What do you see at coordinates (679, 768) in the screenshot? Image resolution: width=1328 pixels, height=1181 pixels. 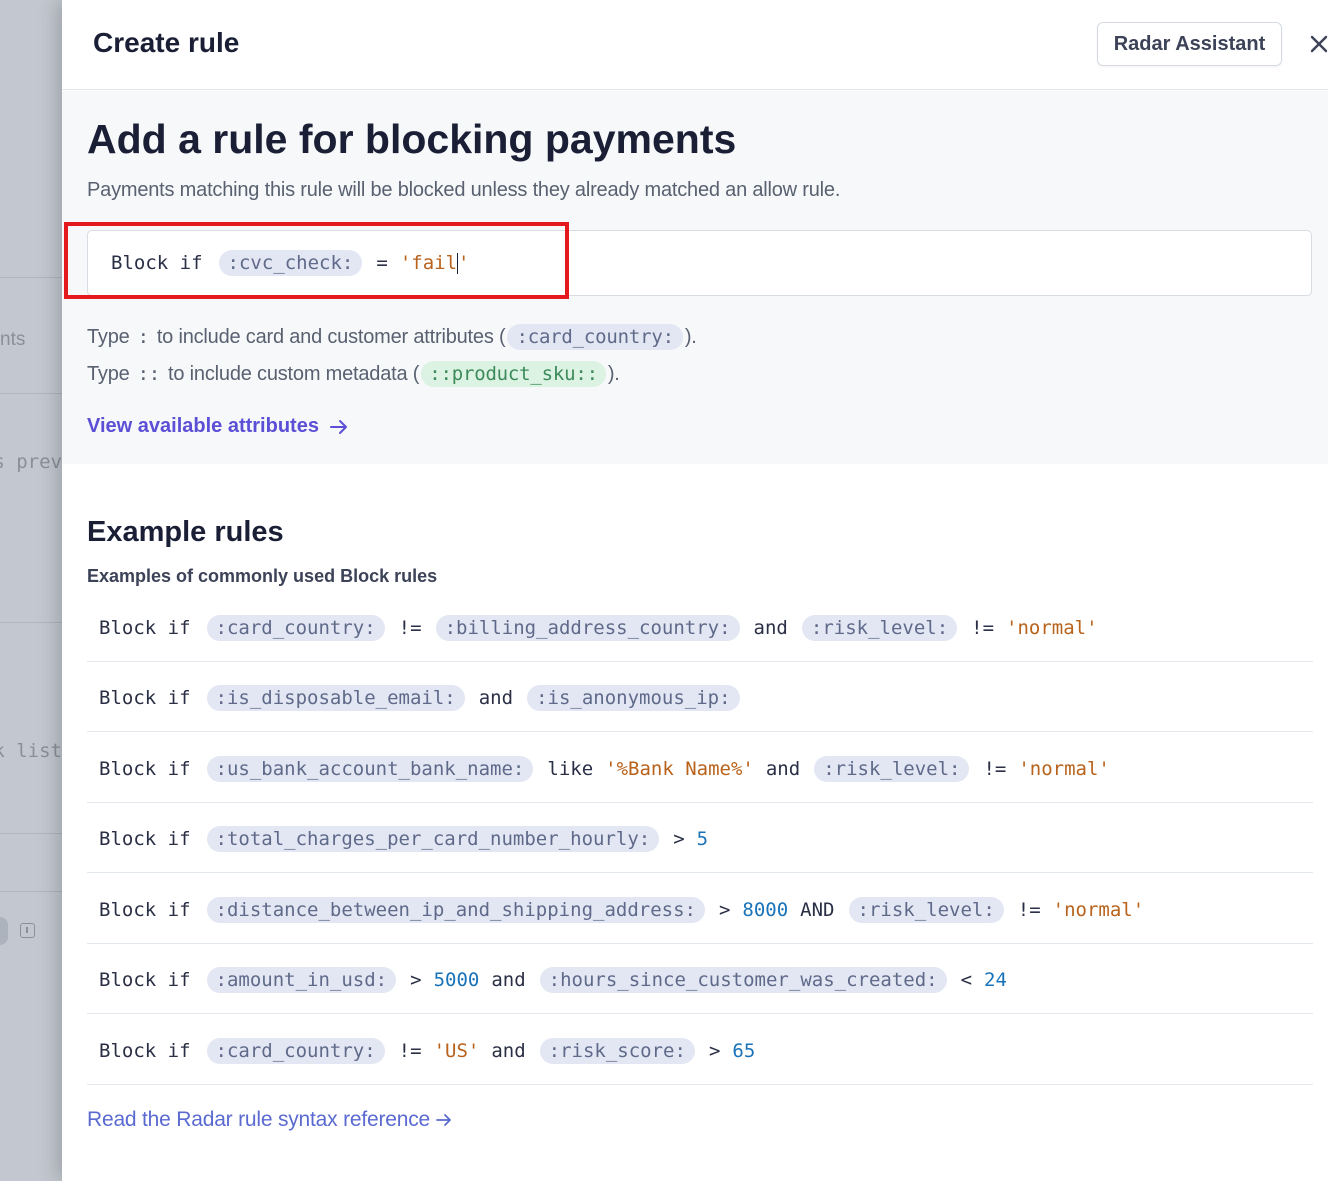 I see `string-value: '%Bank Name%'` at bounding box center [679, 768].